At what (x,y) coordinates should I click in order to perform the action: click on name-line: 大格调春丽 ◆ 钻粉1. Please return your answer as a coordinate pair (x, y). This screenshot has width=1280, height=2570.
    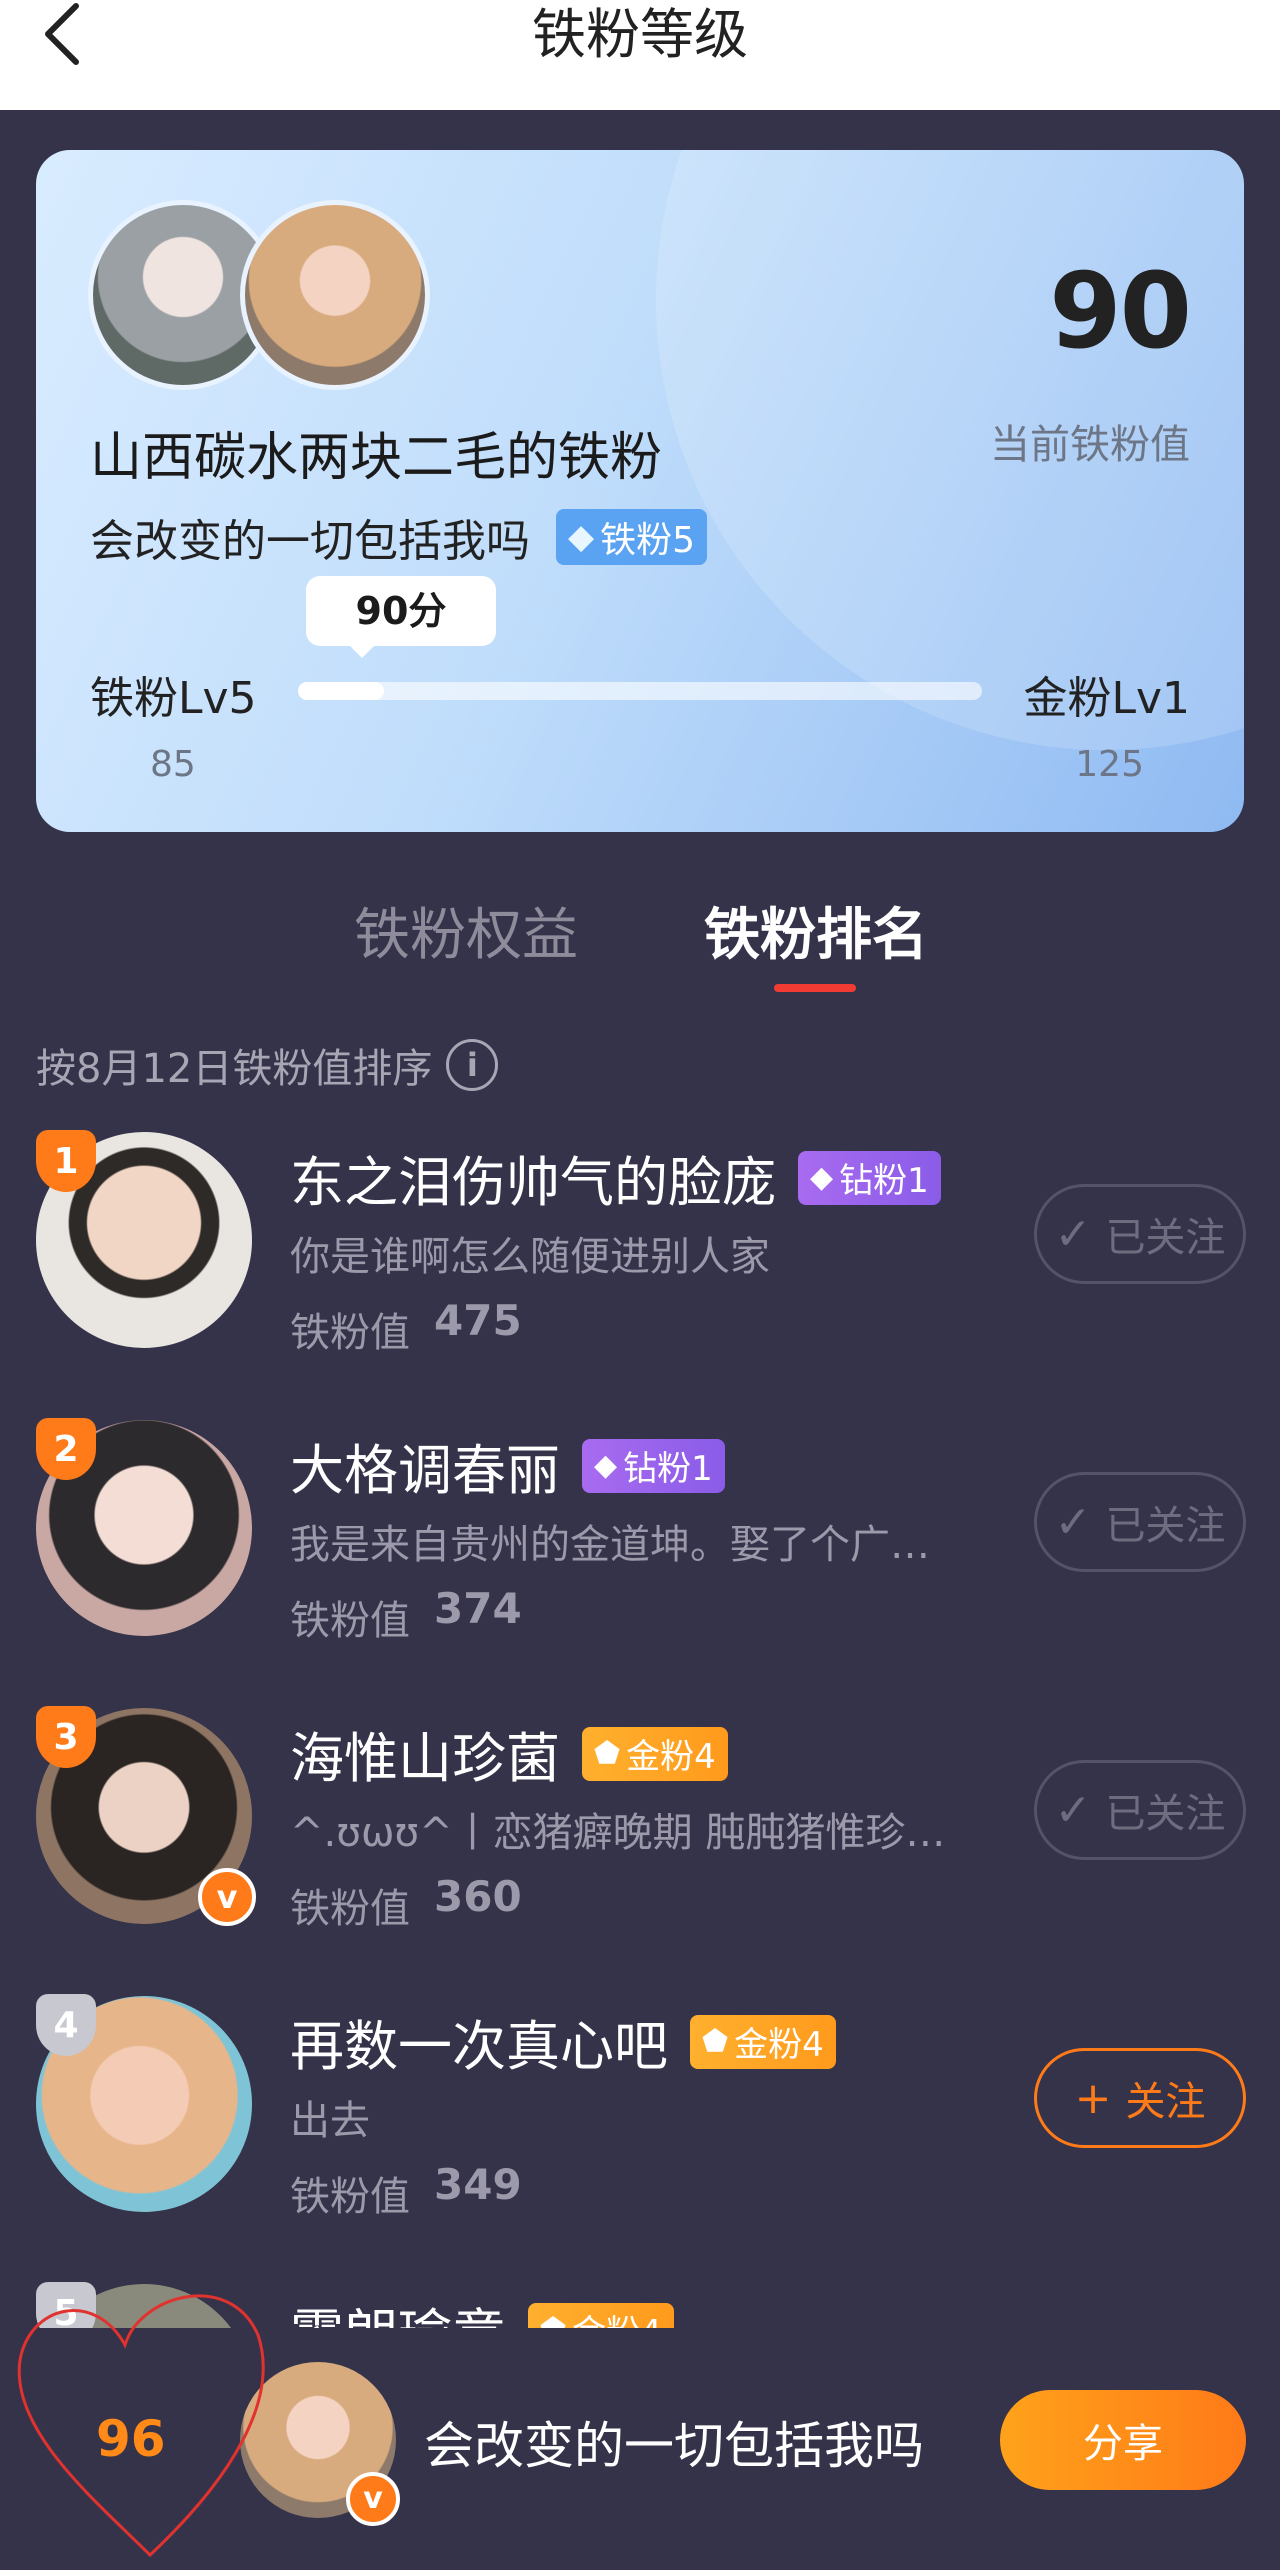
    Looking at the image, I should click on (507, 1465).